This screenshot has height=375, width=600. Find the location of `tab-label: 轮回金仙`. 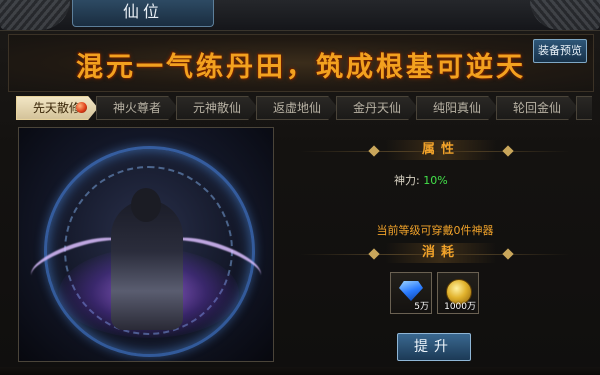

tab-label: 轮回金仙 is located at coordinates (536, 108).